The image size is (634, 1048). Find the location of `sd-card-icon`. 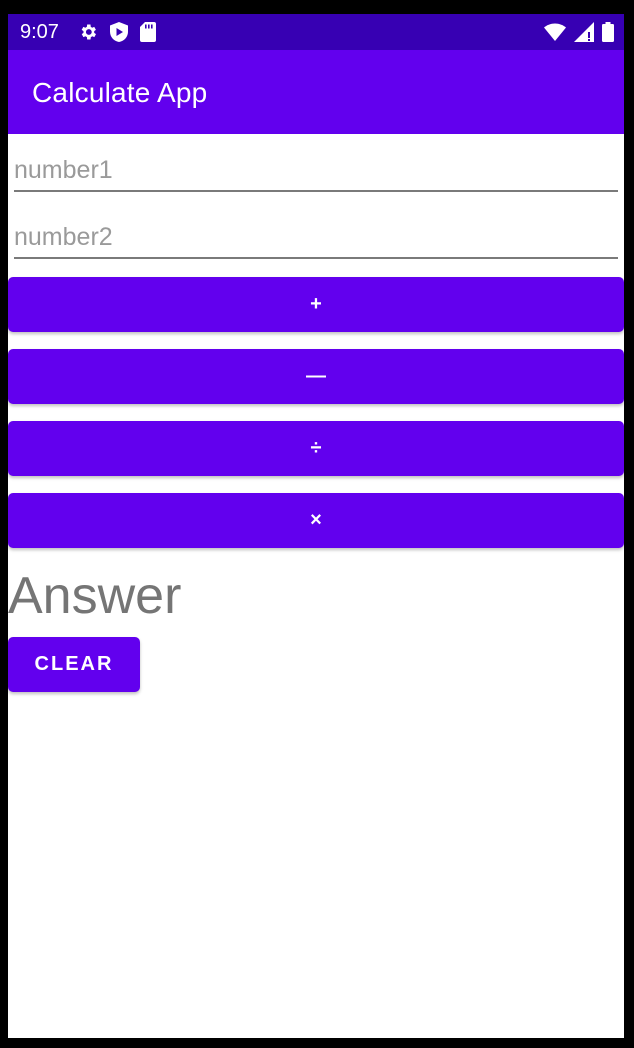

sd-card-icon is located at coordinates (148, 32).